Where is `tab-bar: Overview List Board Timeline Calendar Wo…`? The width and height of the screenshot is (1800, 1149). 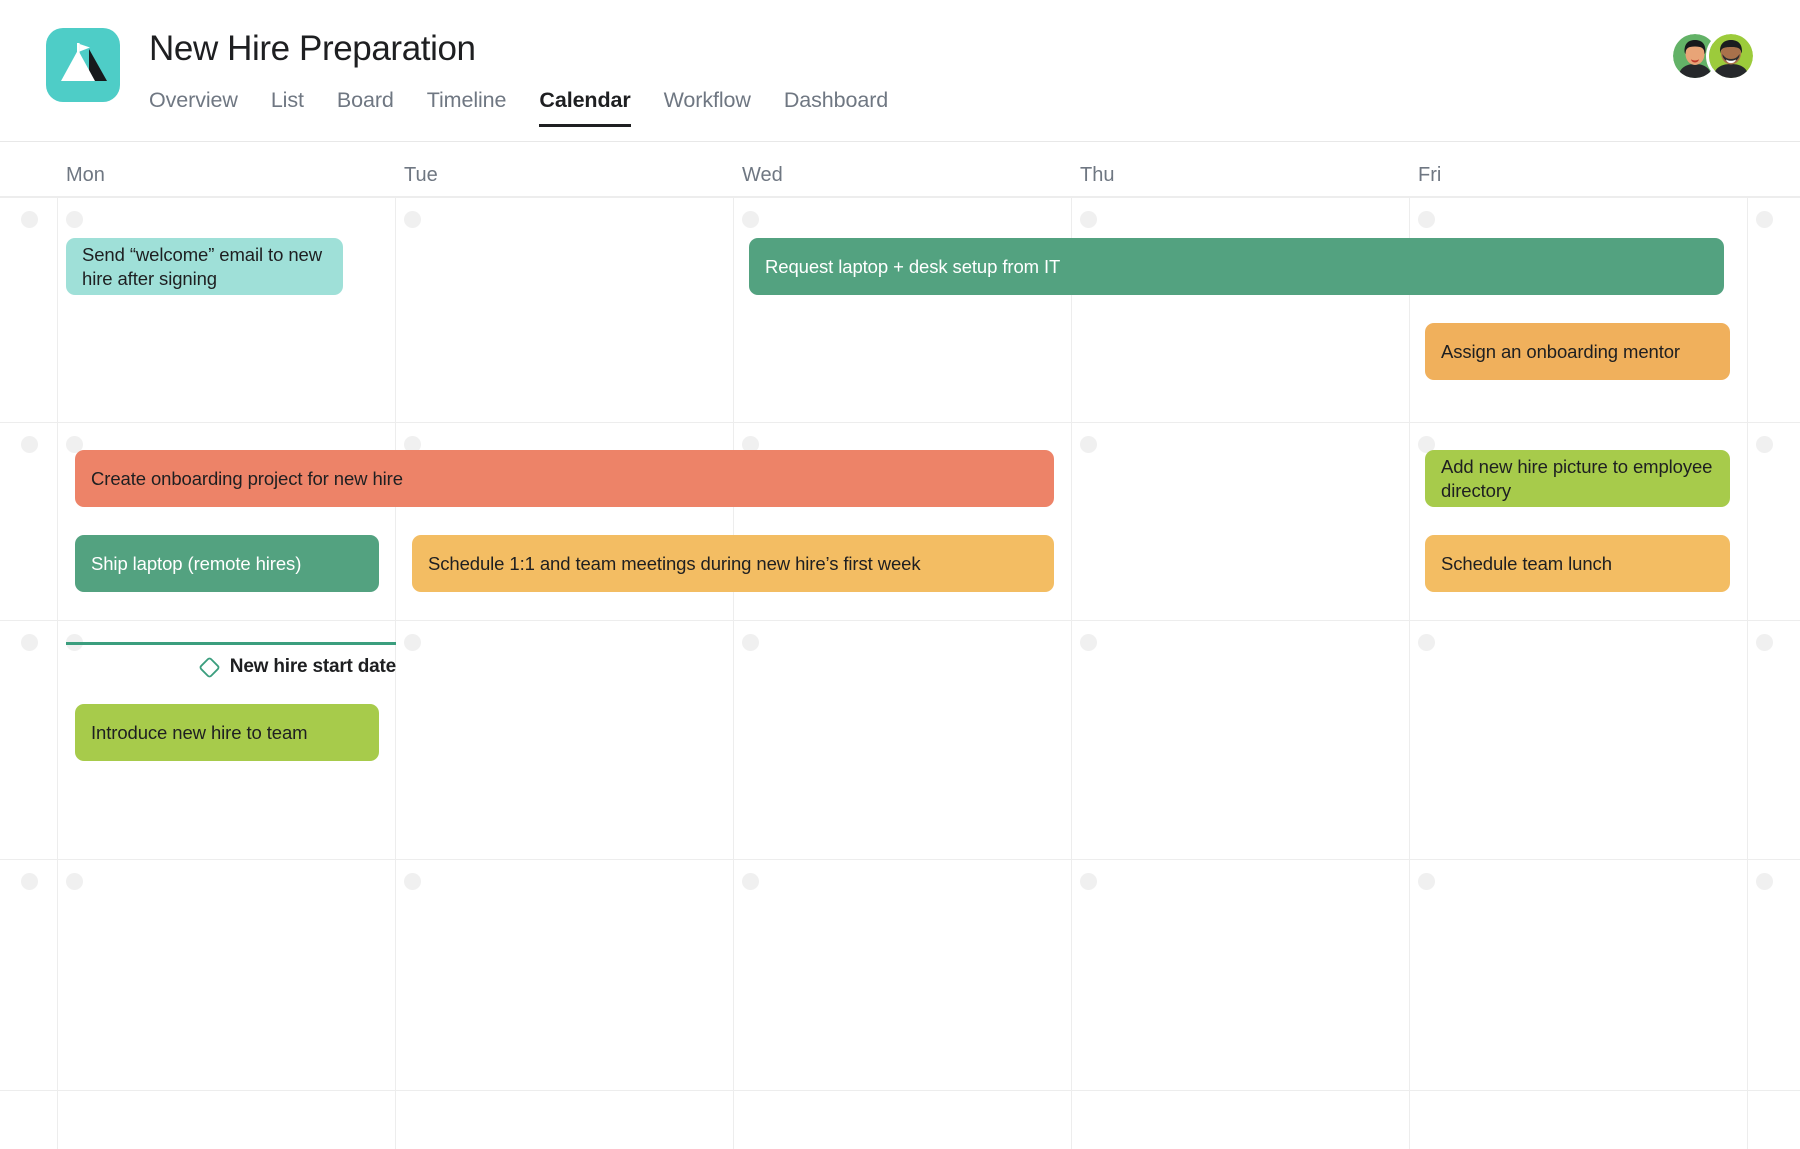 tab-bar: Overview List Board Timeline Calendar Wo… is located at coordinates (518, 107).